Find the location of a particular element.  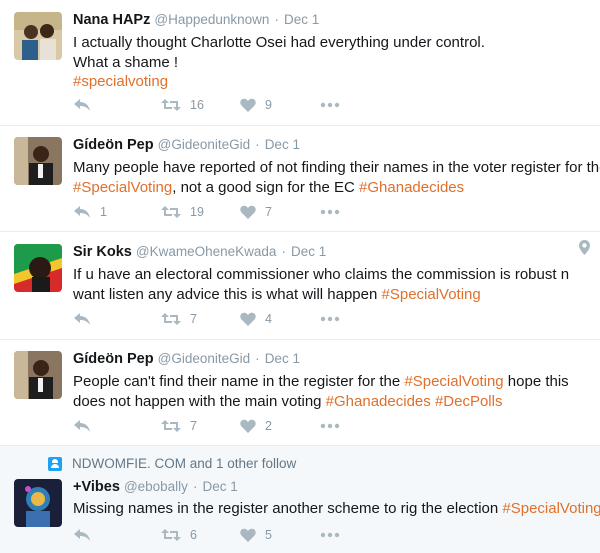

tweet-actions: 7 2 is located at coordinates (223, 426).